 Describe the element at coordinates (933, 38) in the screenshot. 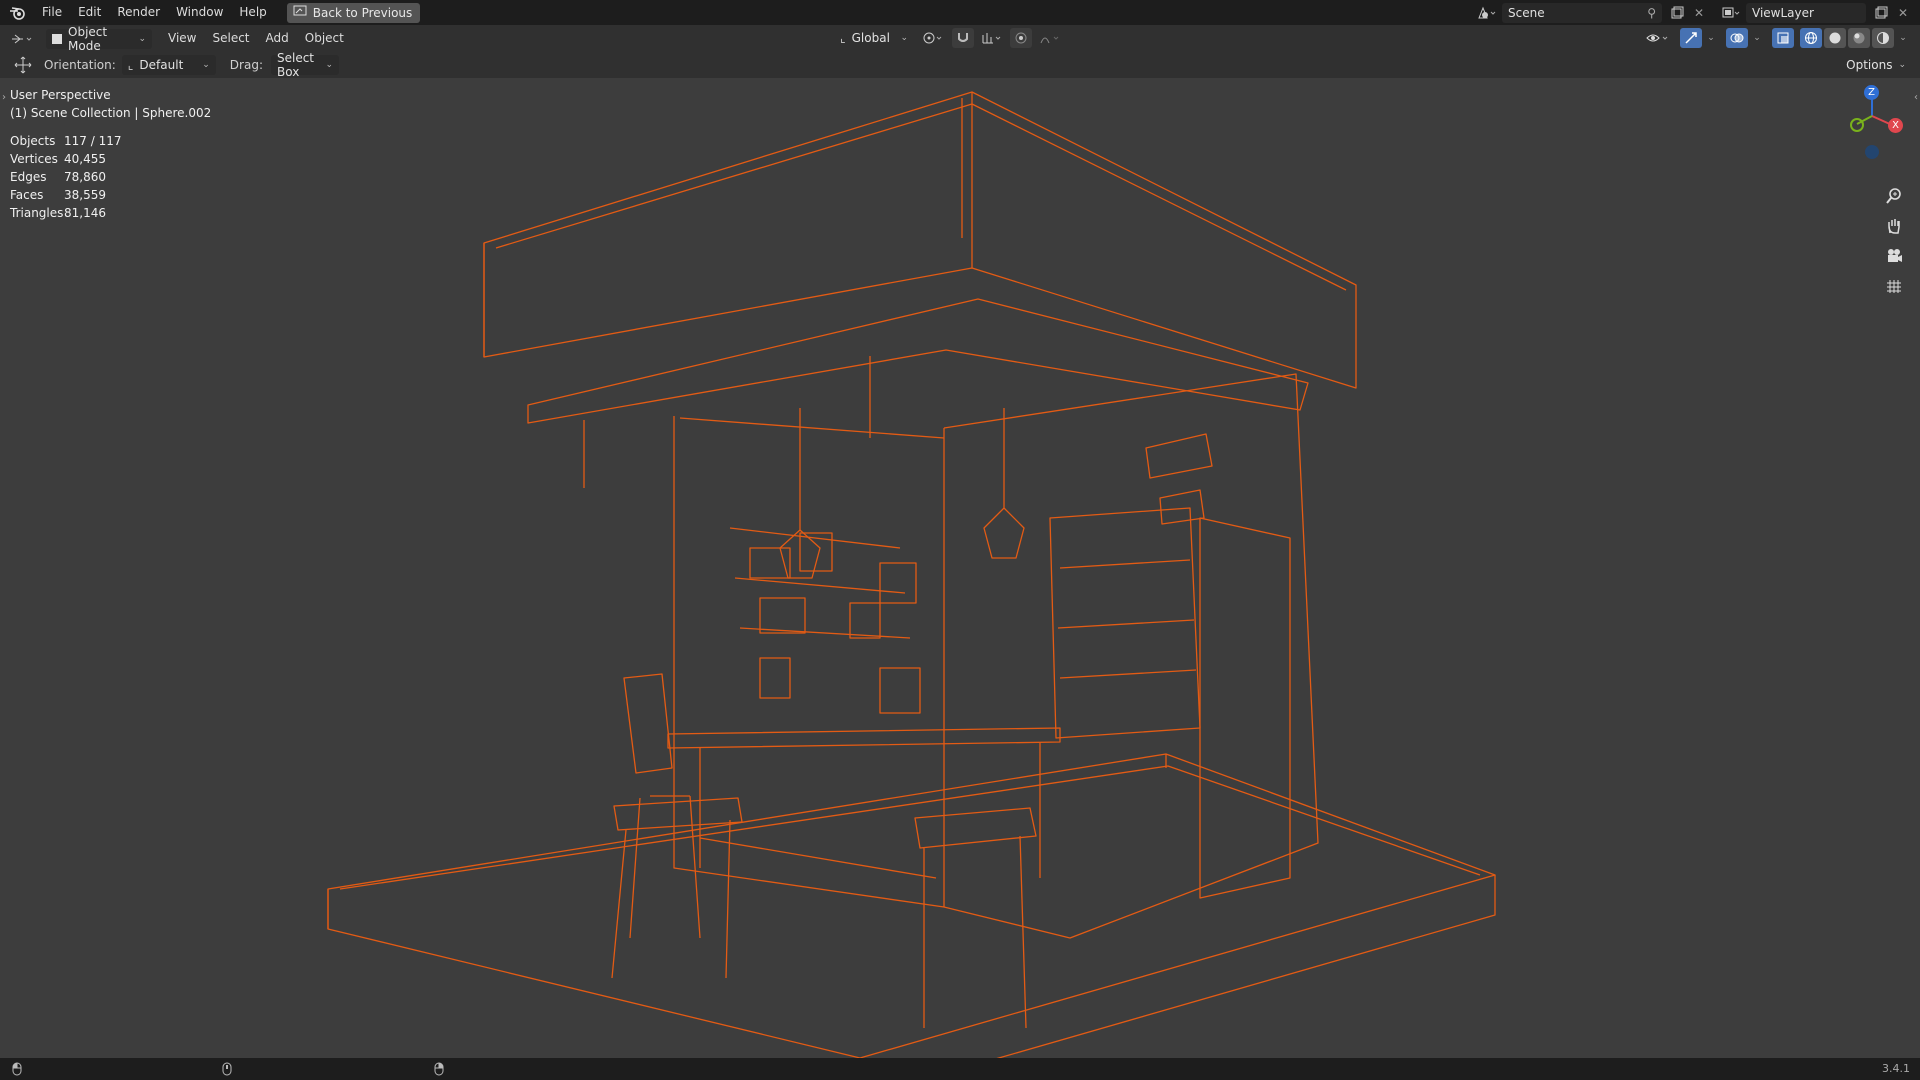

I see `pivot-point-icon` at that location.